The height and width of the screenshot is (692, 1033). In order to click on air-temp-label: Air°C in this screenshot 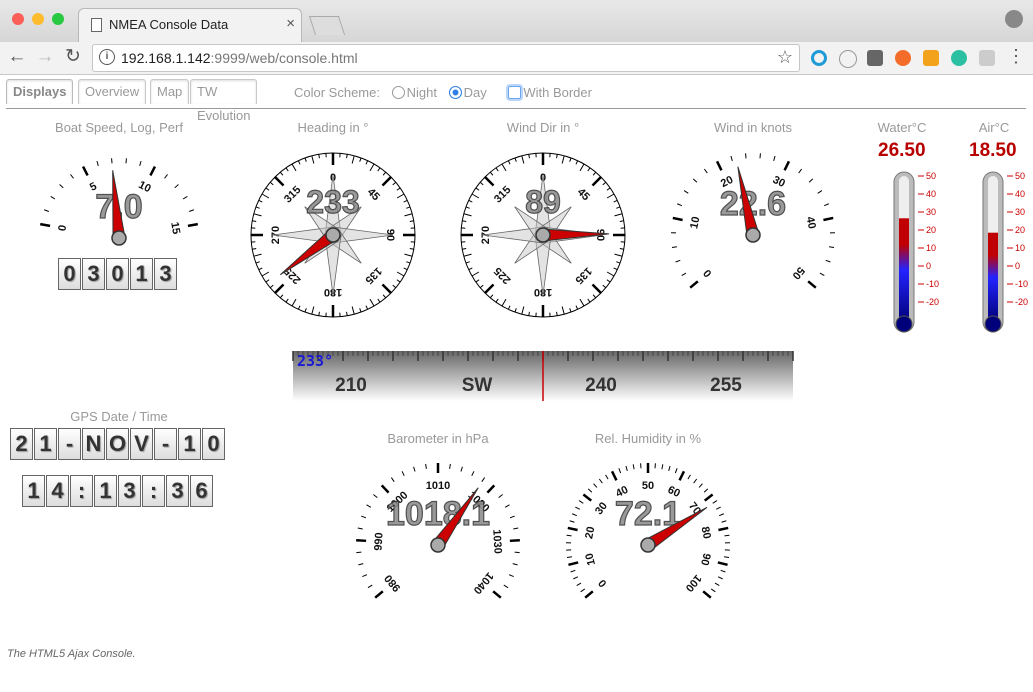, I will do `click(994, 127)`.